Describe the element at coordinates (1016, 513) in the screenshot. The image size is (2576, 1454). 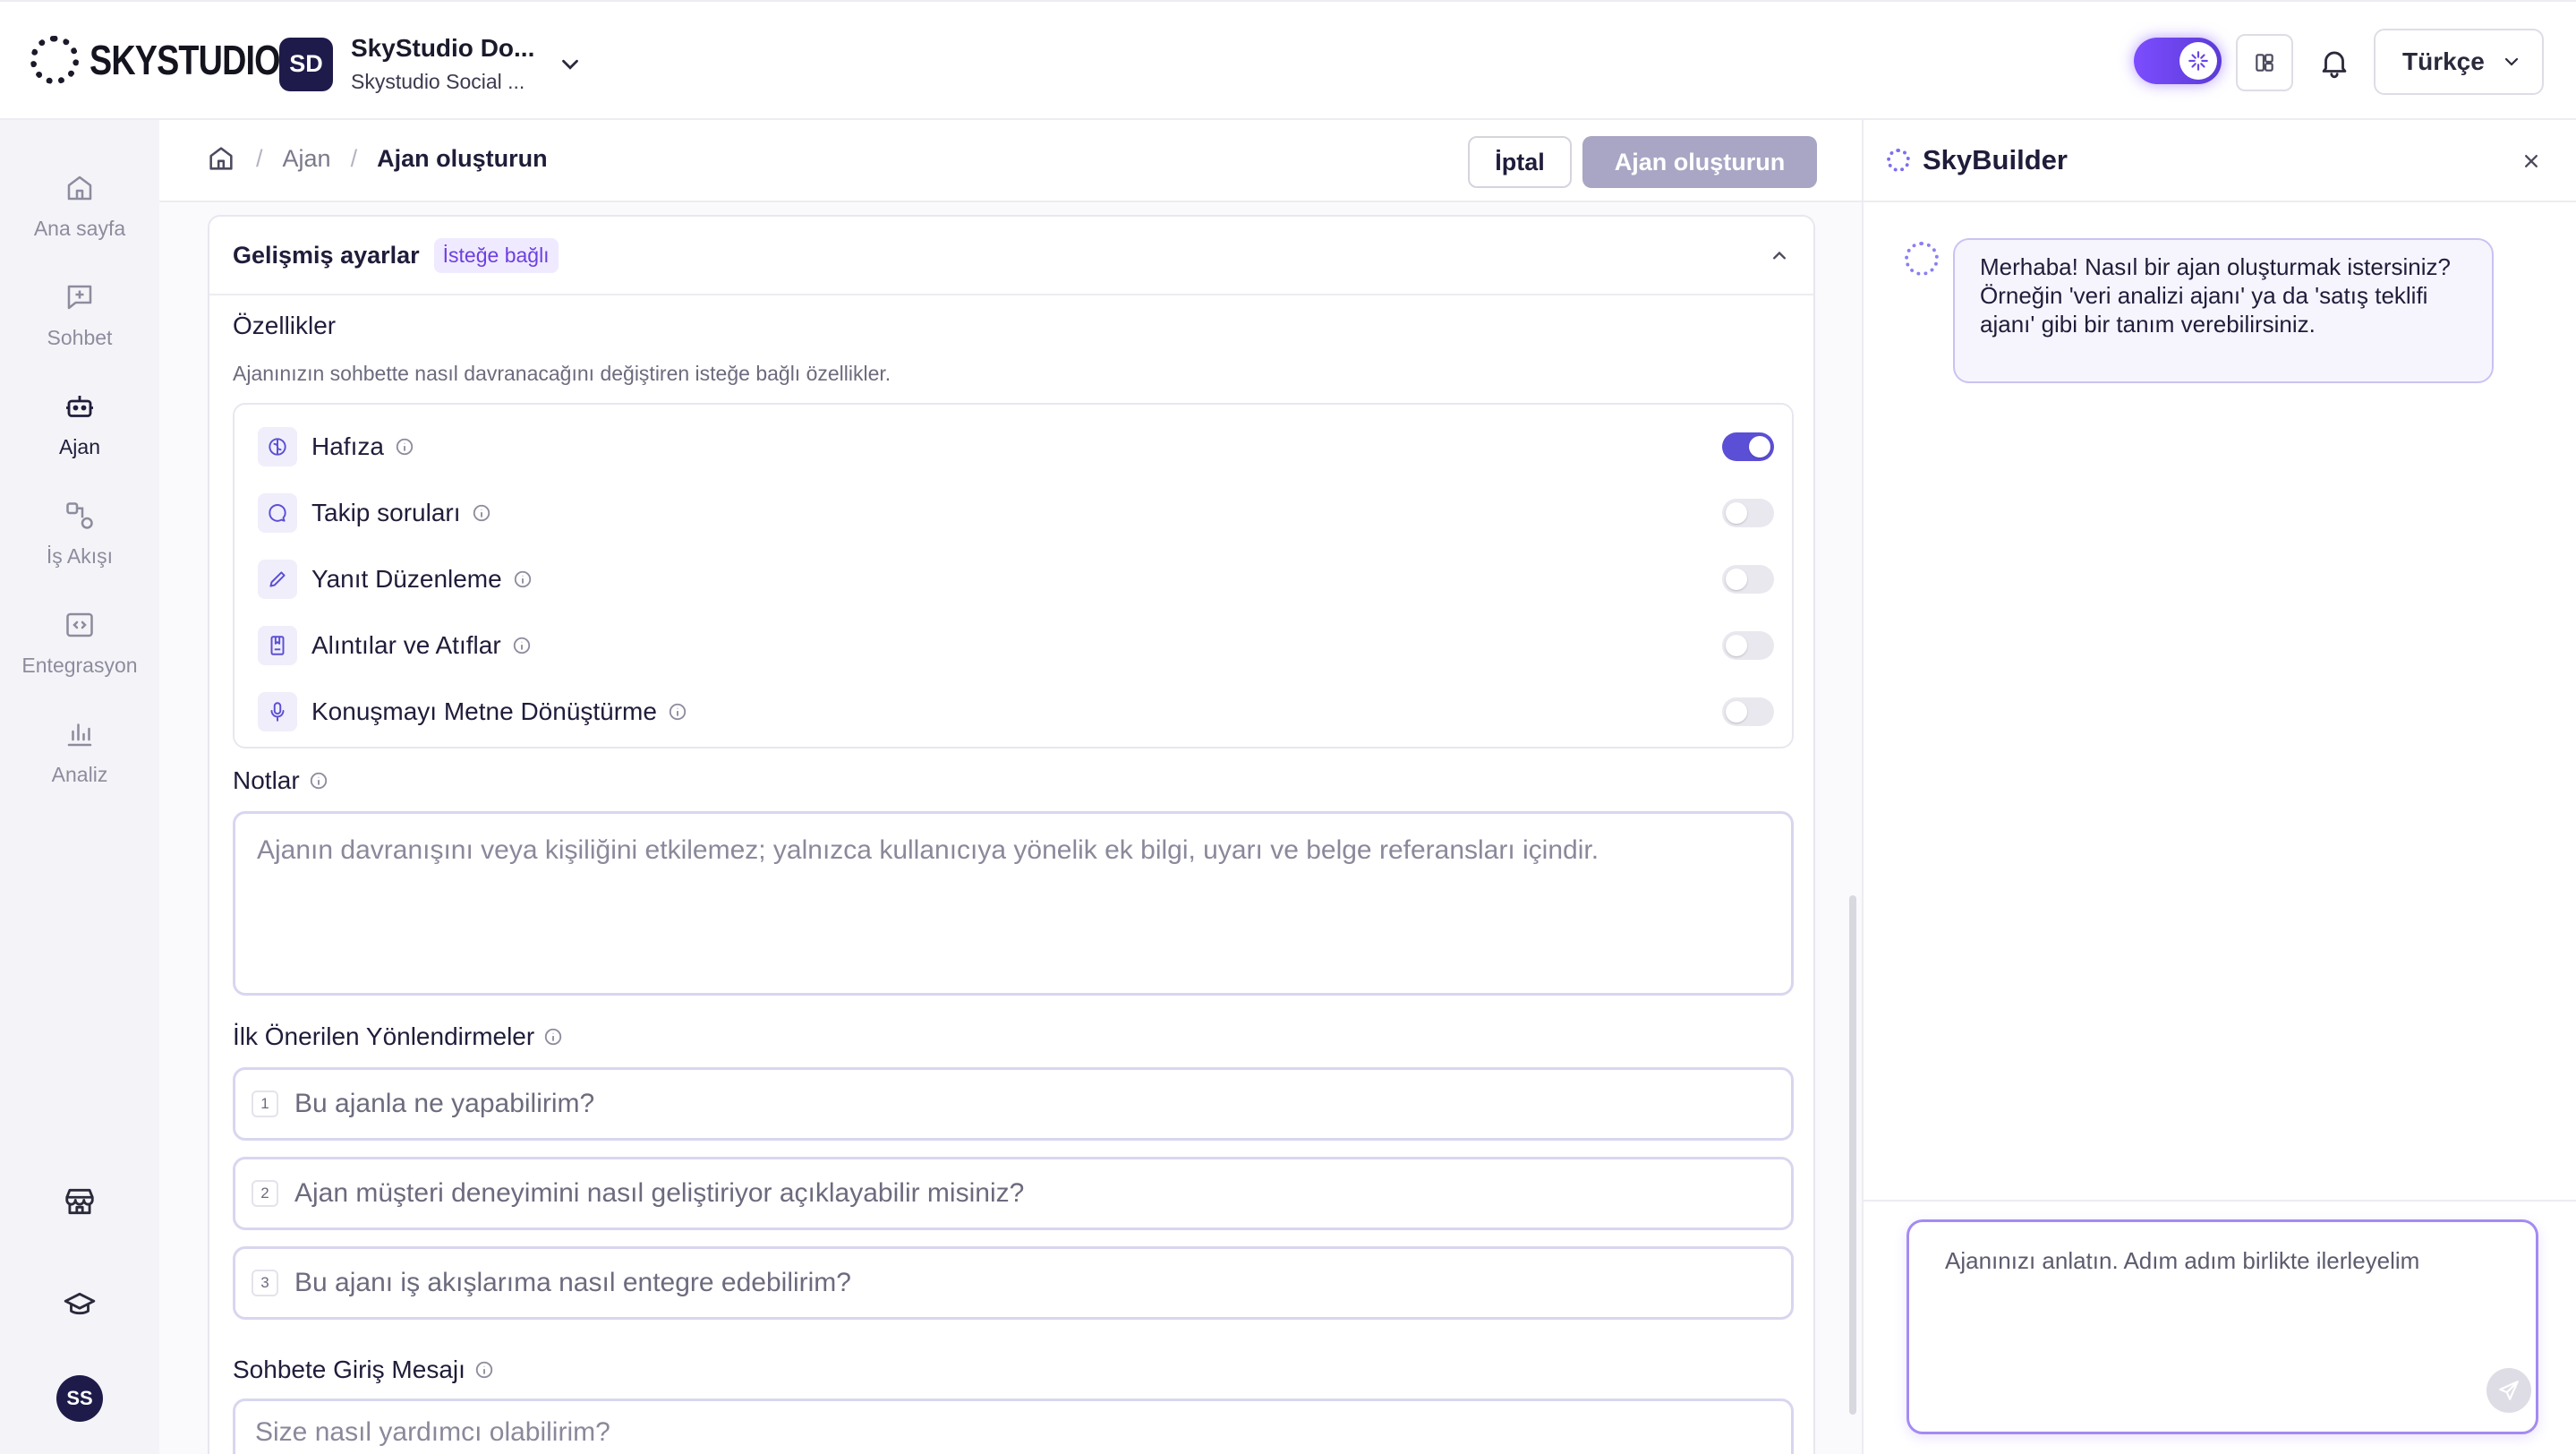
I see `feature-row-follow-up: Takip soruları` at that location.